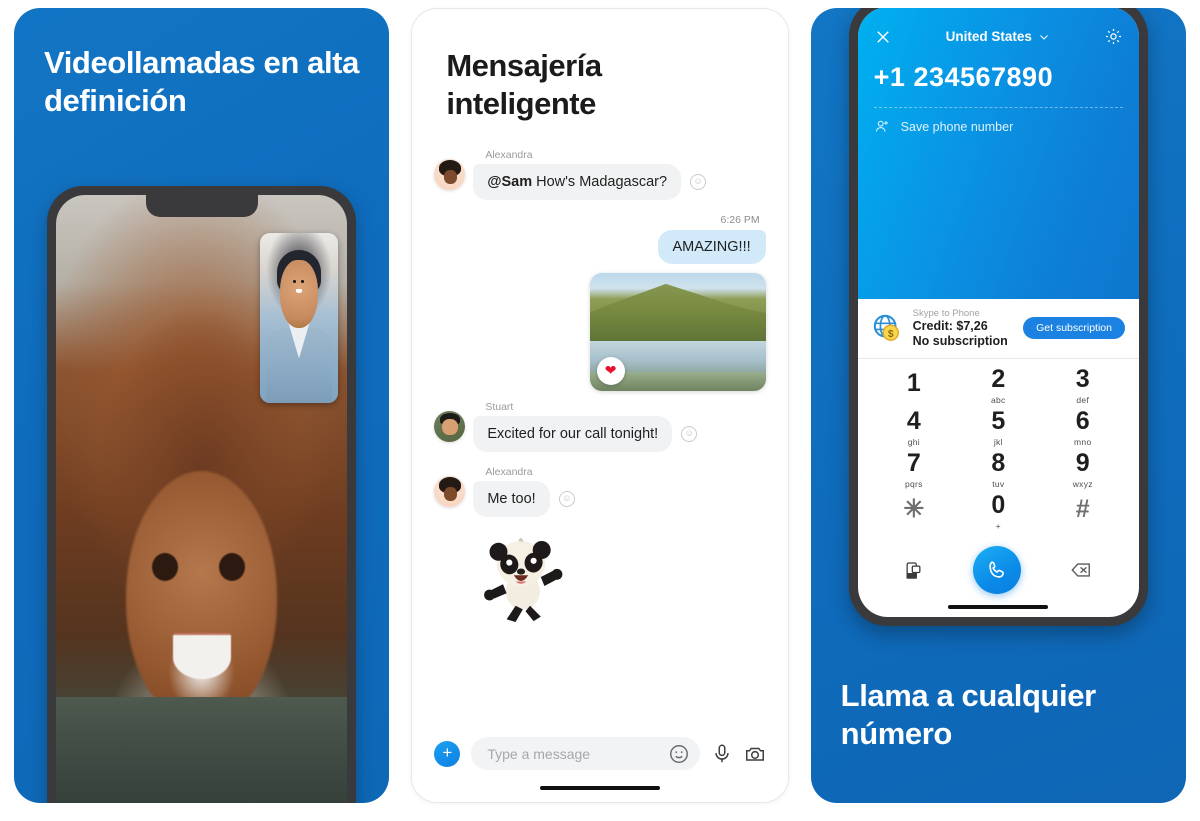  What do you see at coordinates (679, 754) in the screenshot?
I see `smiley-icon` at bounding box center [679, 754].